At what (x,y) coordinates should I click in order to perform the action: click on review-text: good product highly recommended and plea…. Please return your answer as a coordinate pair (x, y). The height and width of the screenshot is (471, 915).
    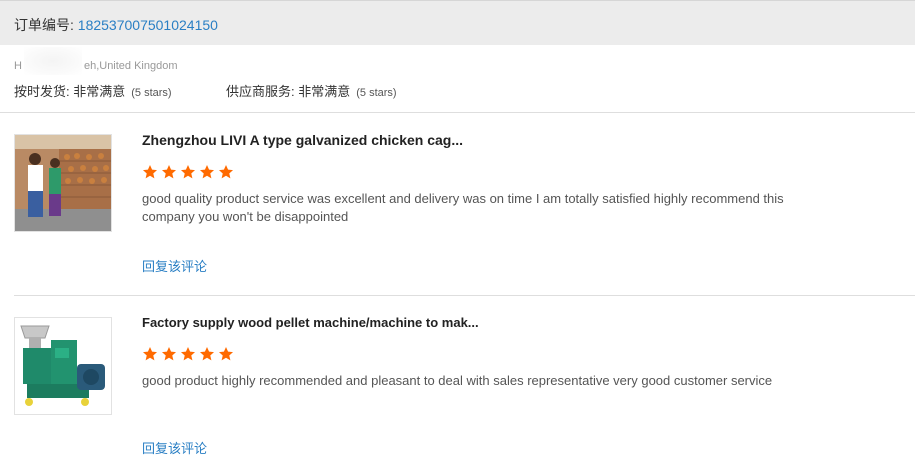
    Looking at the image, I should click on (457, 380).